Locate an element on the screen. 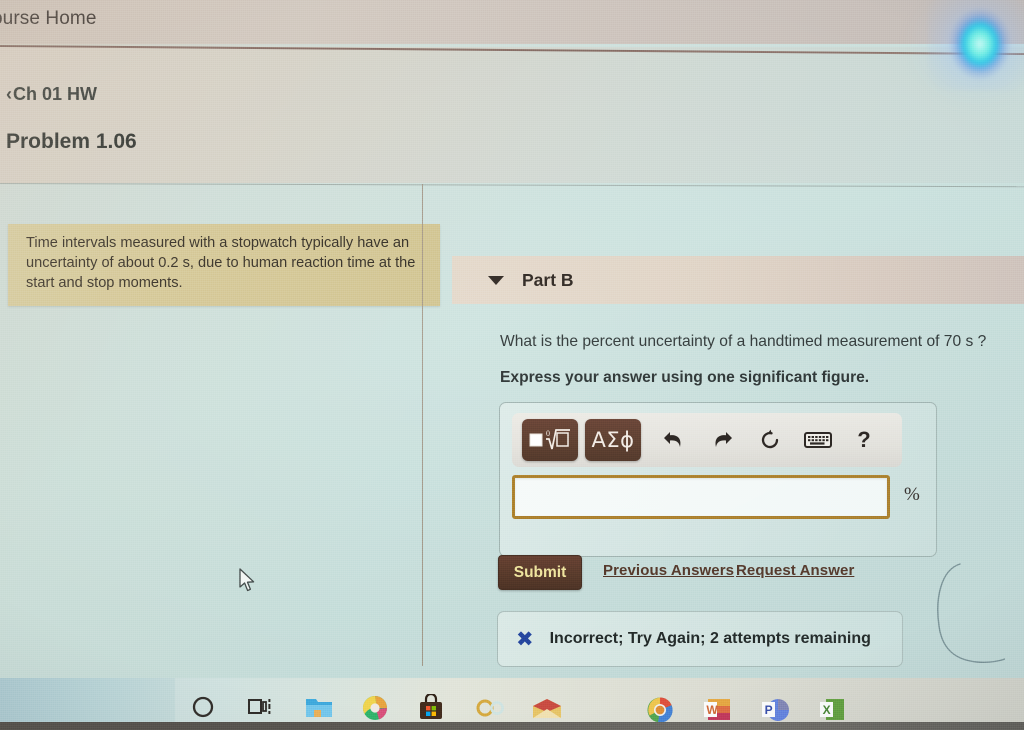  taskbar-item-edge is located at coordinates (374, 707).